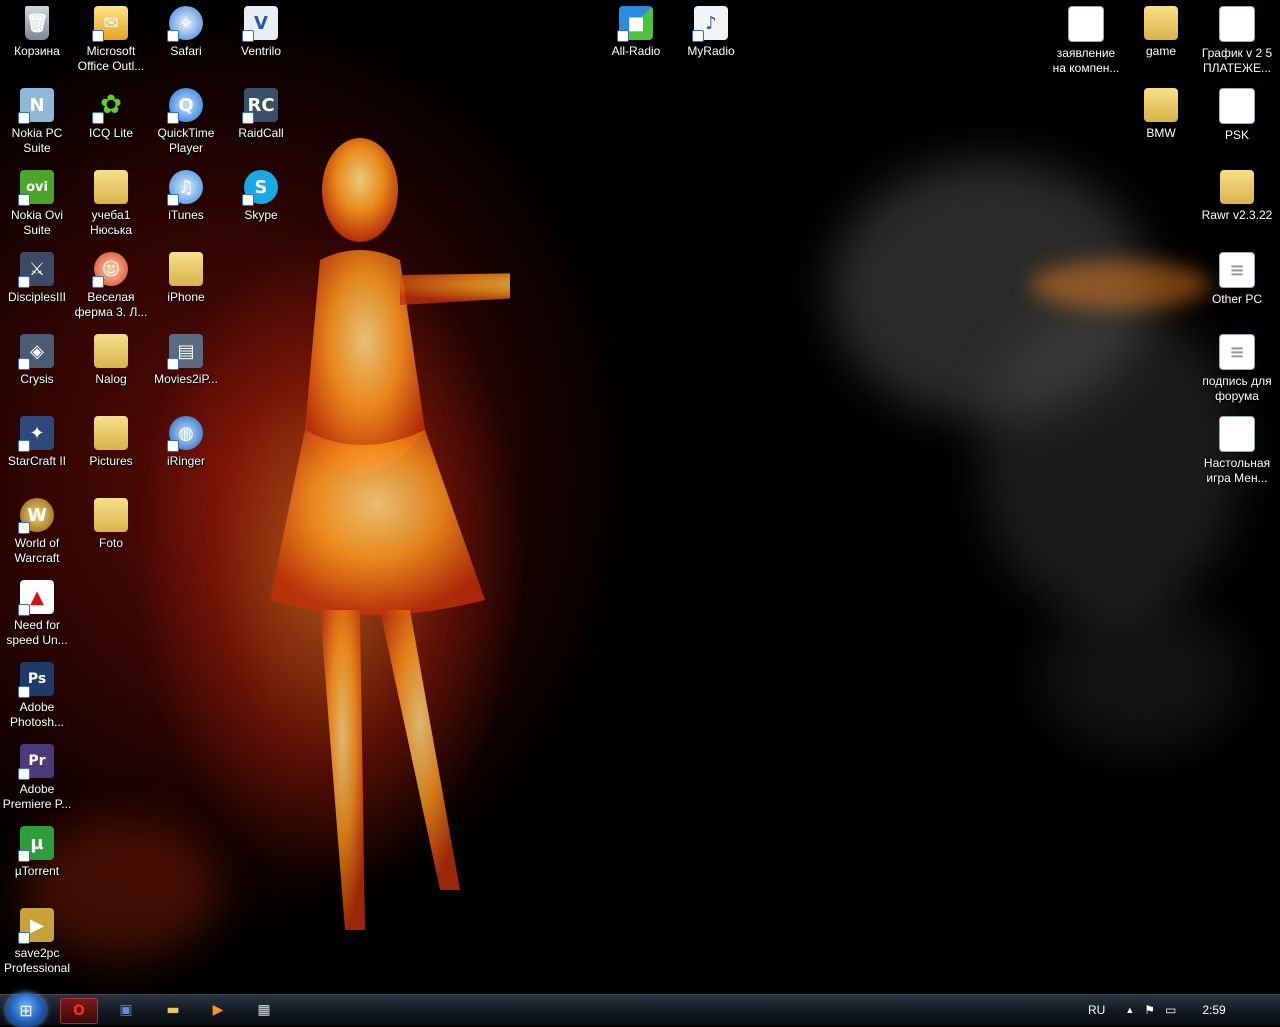 The image size is (1280, 1027). What do you see at coordinates (186, 32) in the screenshot?
I see `desktop-icon-safari: ✧ Safari` at bounding box center [186, 32].